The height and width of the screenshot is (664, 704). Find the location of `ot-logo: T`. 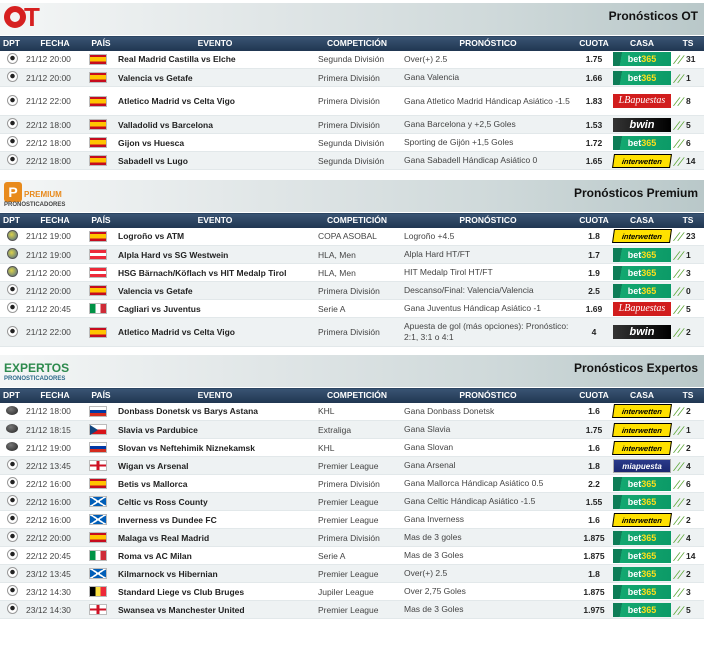

ot-logo: T is located at coordinates (22, 17).